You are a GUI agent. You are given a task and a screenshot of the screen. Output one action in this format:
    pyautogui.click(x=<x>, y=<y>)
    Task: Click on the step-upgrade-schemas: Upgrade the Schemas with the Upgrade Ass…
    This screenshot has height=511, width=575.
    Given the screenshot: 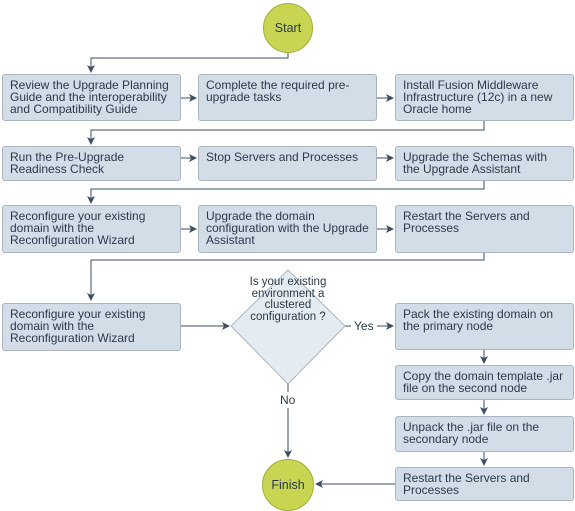 What is the action you would take?
    pyautogui.click(x=484, y=163)
    